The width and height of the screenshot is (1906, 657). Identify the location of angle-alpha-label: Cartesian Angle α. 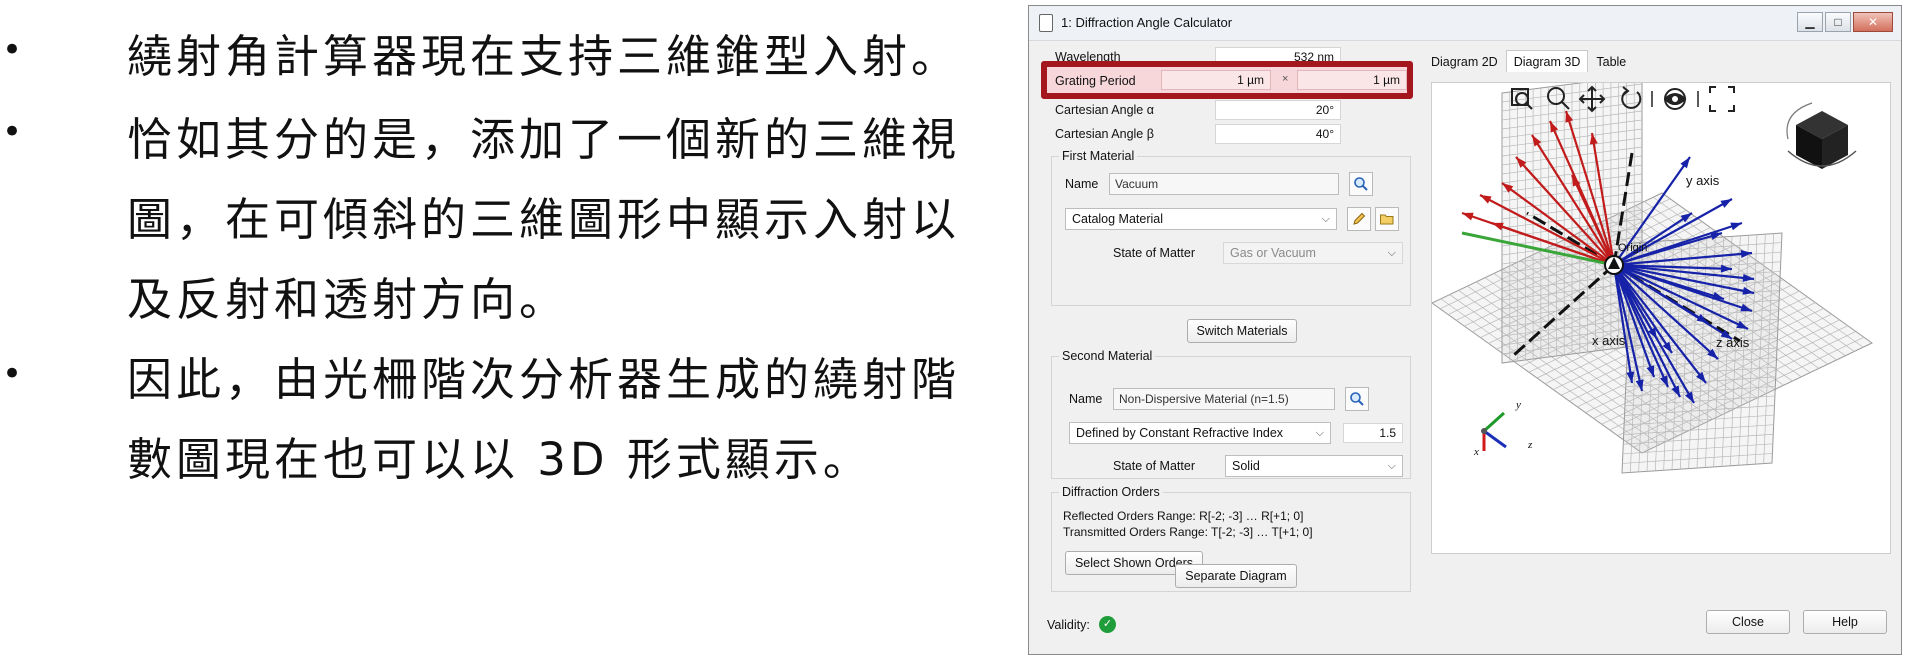
(1104, 110).